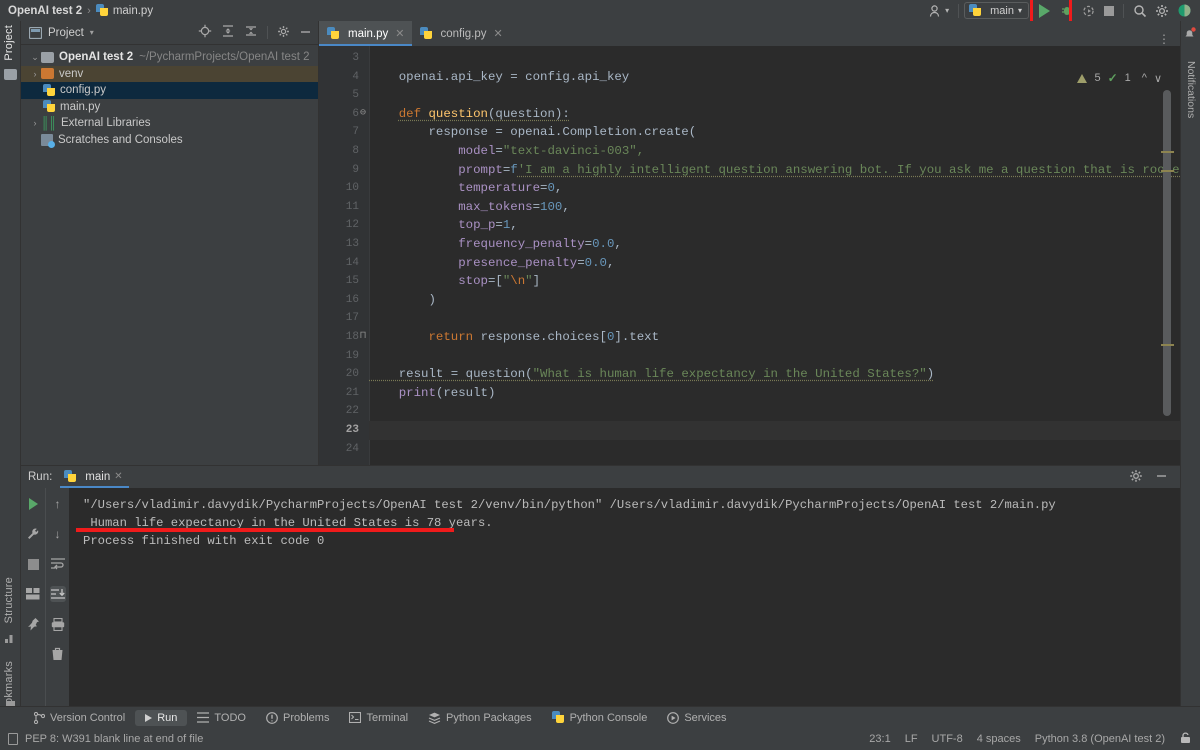 The image size is (1200, 750). Describe the element at coordinates (35, 32) in the screenshot. I see `project-window-icon` at that location.